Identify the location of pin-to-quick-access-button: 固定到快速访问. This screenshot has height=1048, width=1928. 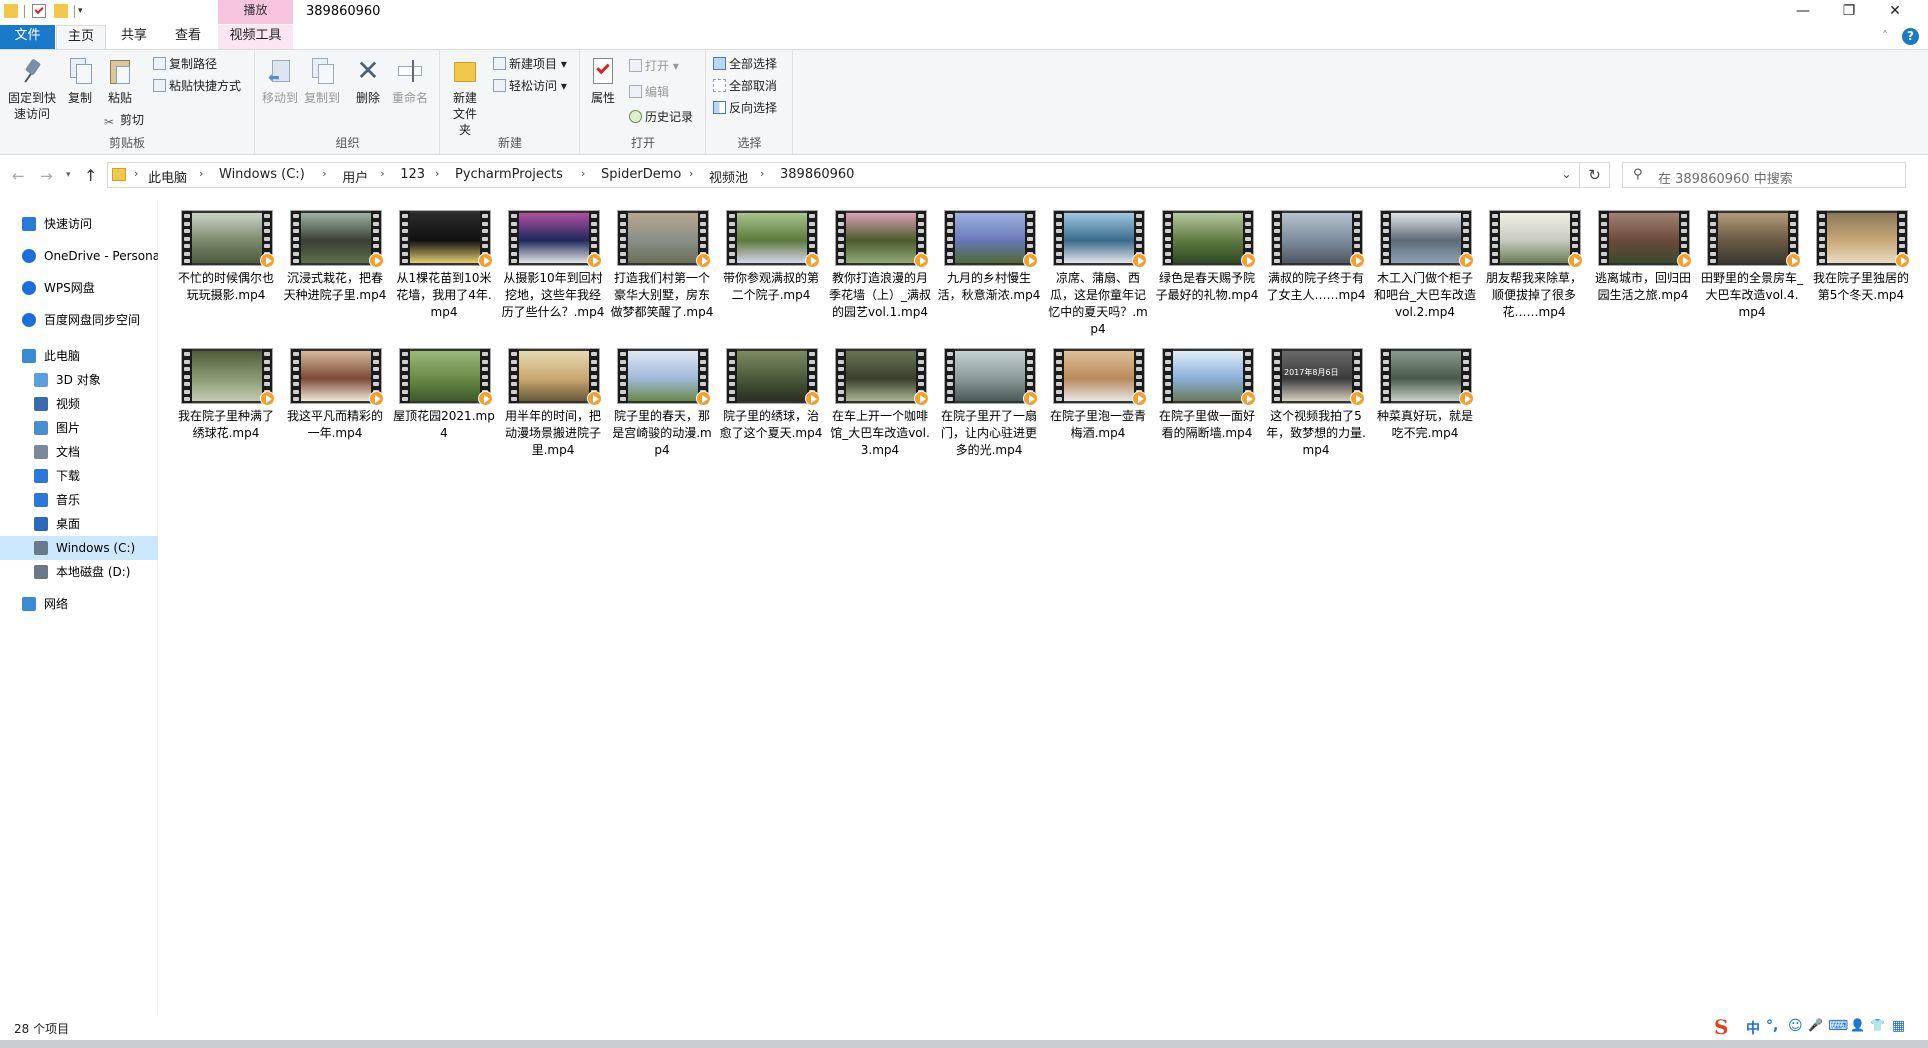
(32, 89).